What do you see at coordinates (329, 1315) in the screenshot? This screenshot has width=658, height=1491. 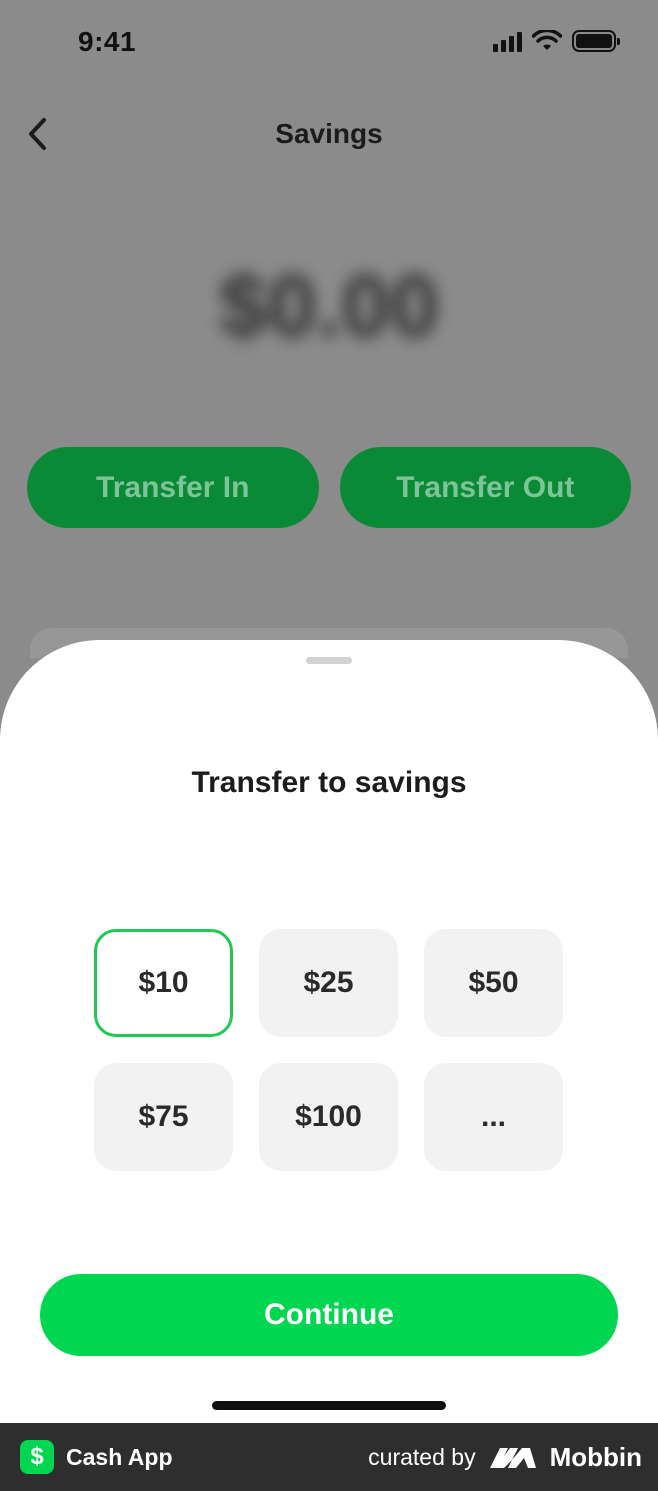 I see `continue-button: Continue` at bounding box center [329, 1315].